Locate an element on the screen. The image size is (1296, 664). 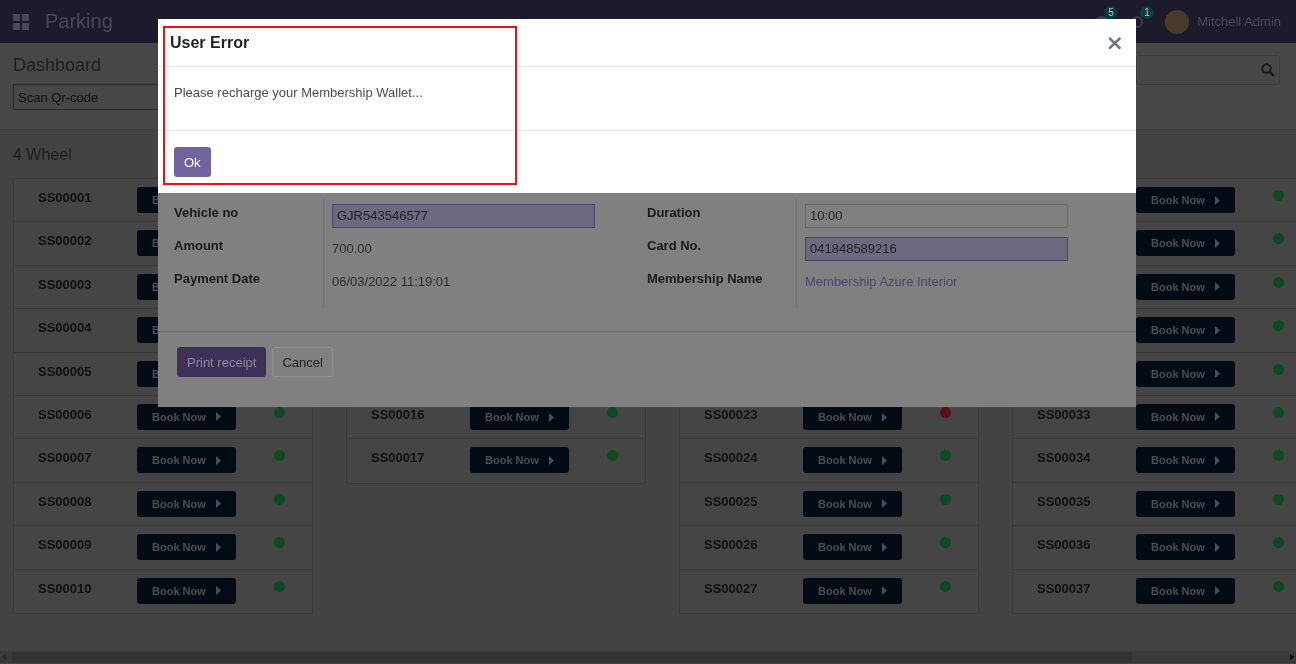
ok-button: Ok is located at coordinates (192, 162).